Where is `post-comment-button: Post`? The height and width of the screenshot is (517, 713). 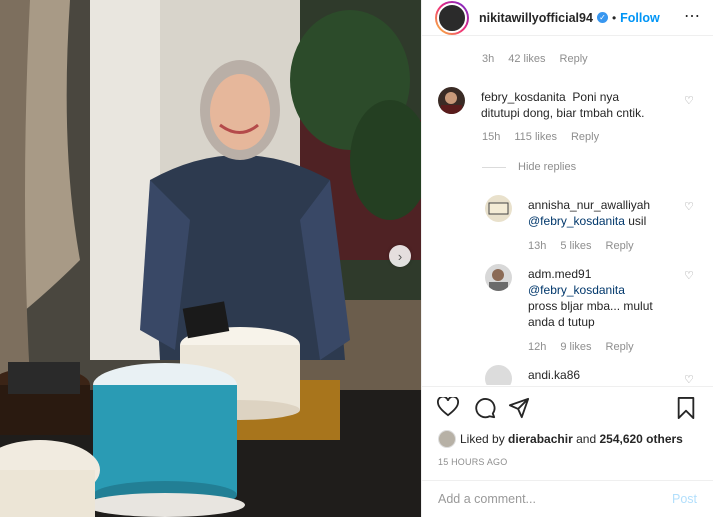 post-comment-button: Post is located at coordinates (684, 499).